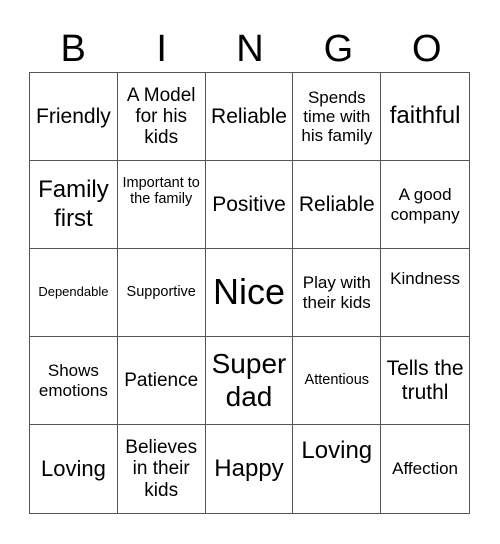 This screenshot has height=544, width=500. Describe the element at coordinates (425, 293) in the screenshot. I see `bingo-cell: Kindness` at that location.